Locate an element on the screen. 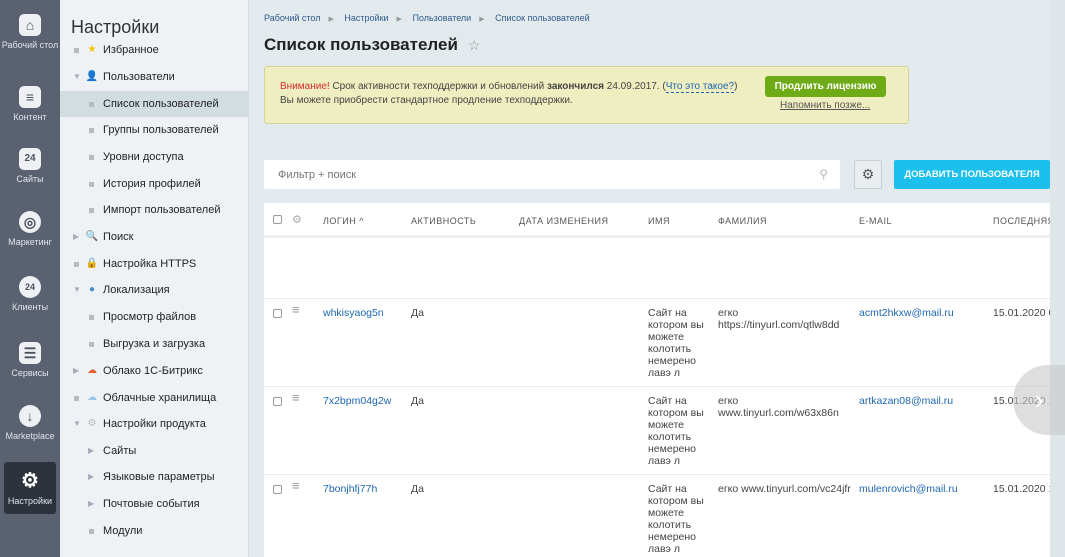 The width and height of the screenshot is (1065, 557). select-all-checkbox is located at coordinates (277, 219).